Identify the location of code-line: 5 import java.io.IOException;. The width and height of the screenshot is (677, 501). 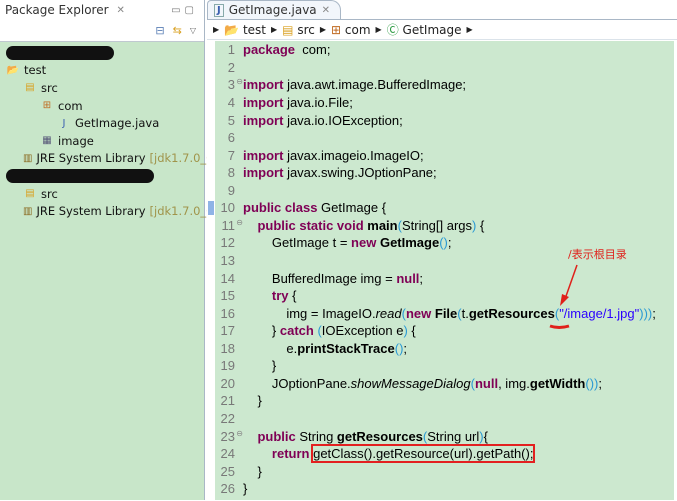
(309, 120).